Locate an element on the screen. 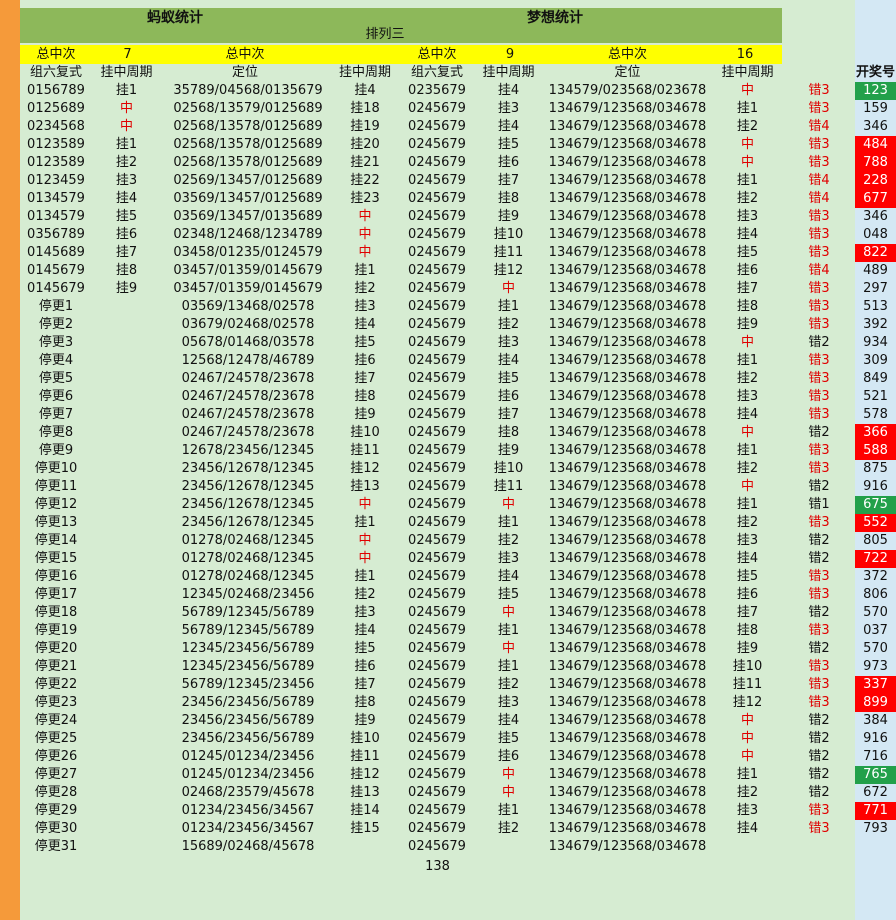 This screenshot has height=920, width=896. cell-dream-cycle: 挂7 is located at coordinates (508, 180).